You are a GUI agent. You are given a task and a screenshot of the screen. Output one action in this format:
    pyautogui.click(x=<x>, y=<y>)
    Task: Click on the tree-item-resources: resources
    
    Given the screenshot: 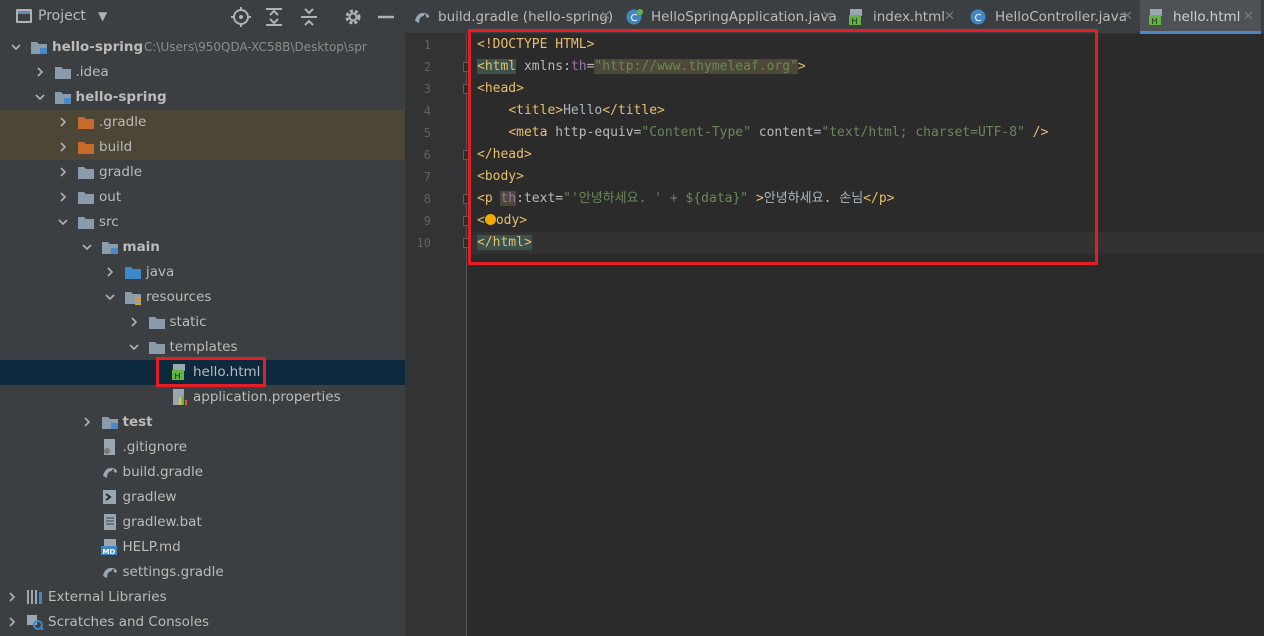 What is the action you would take?
    pyautogui.click(x=202, y=297)
    